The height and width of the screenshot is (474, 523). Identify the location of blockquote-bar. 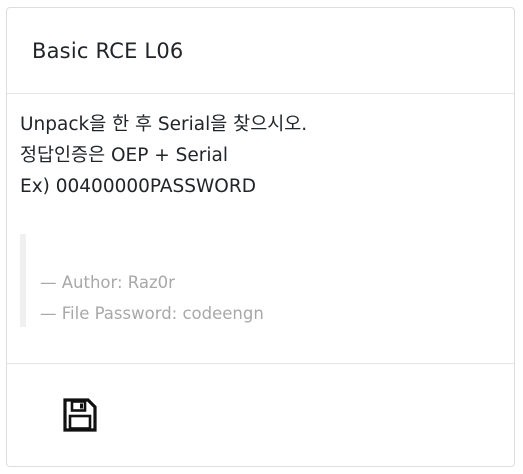
(23, 280).